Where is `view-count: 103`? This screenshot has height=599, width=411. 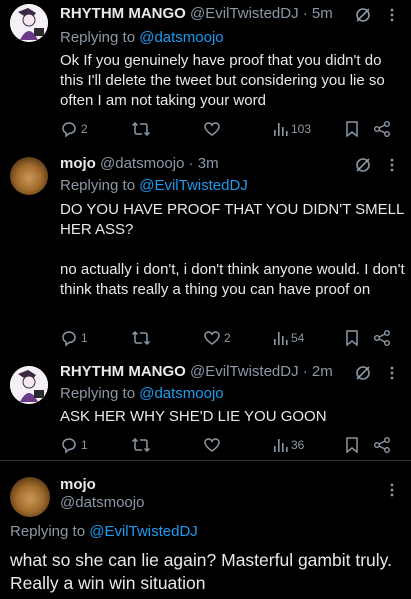 view-count: 103 is located at coordinates (301, 129).